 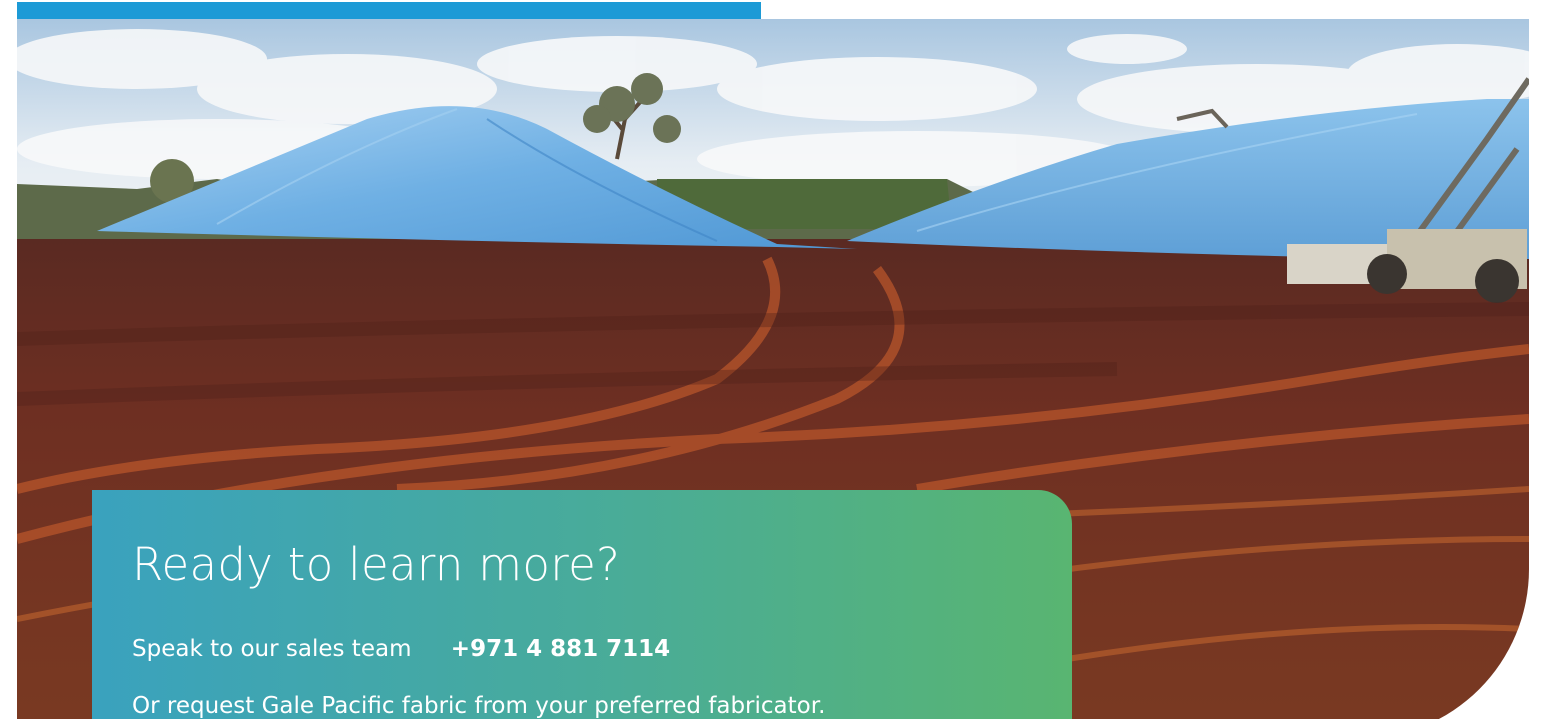 I want to click on sales-label: Speak to our sales team, so click(x=272, y=649).